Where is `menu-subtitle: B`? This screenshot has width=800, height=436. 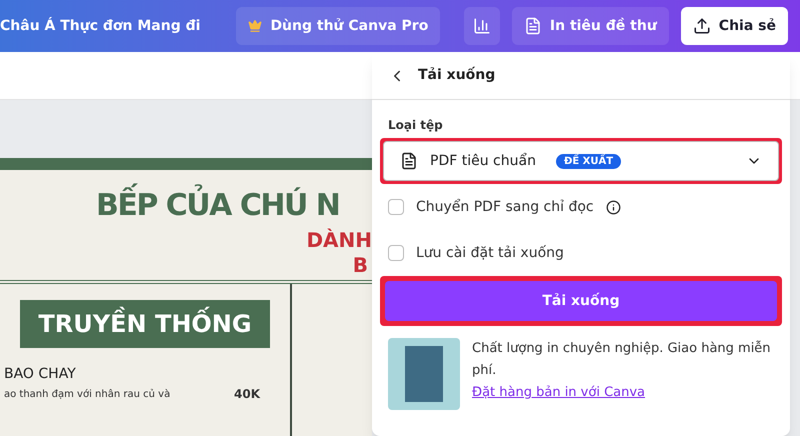
menu-subtitle: B is located at coordinates (360, 265).